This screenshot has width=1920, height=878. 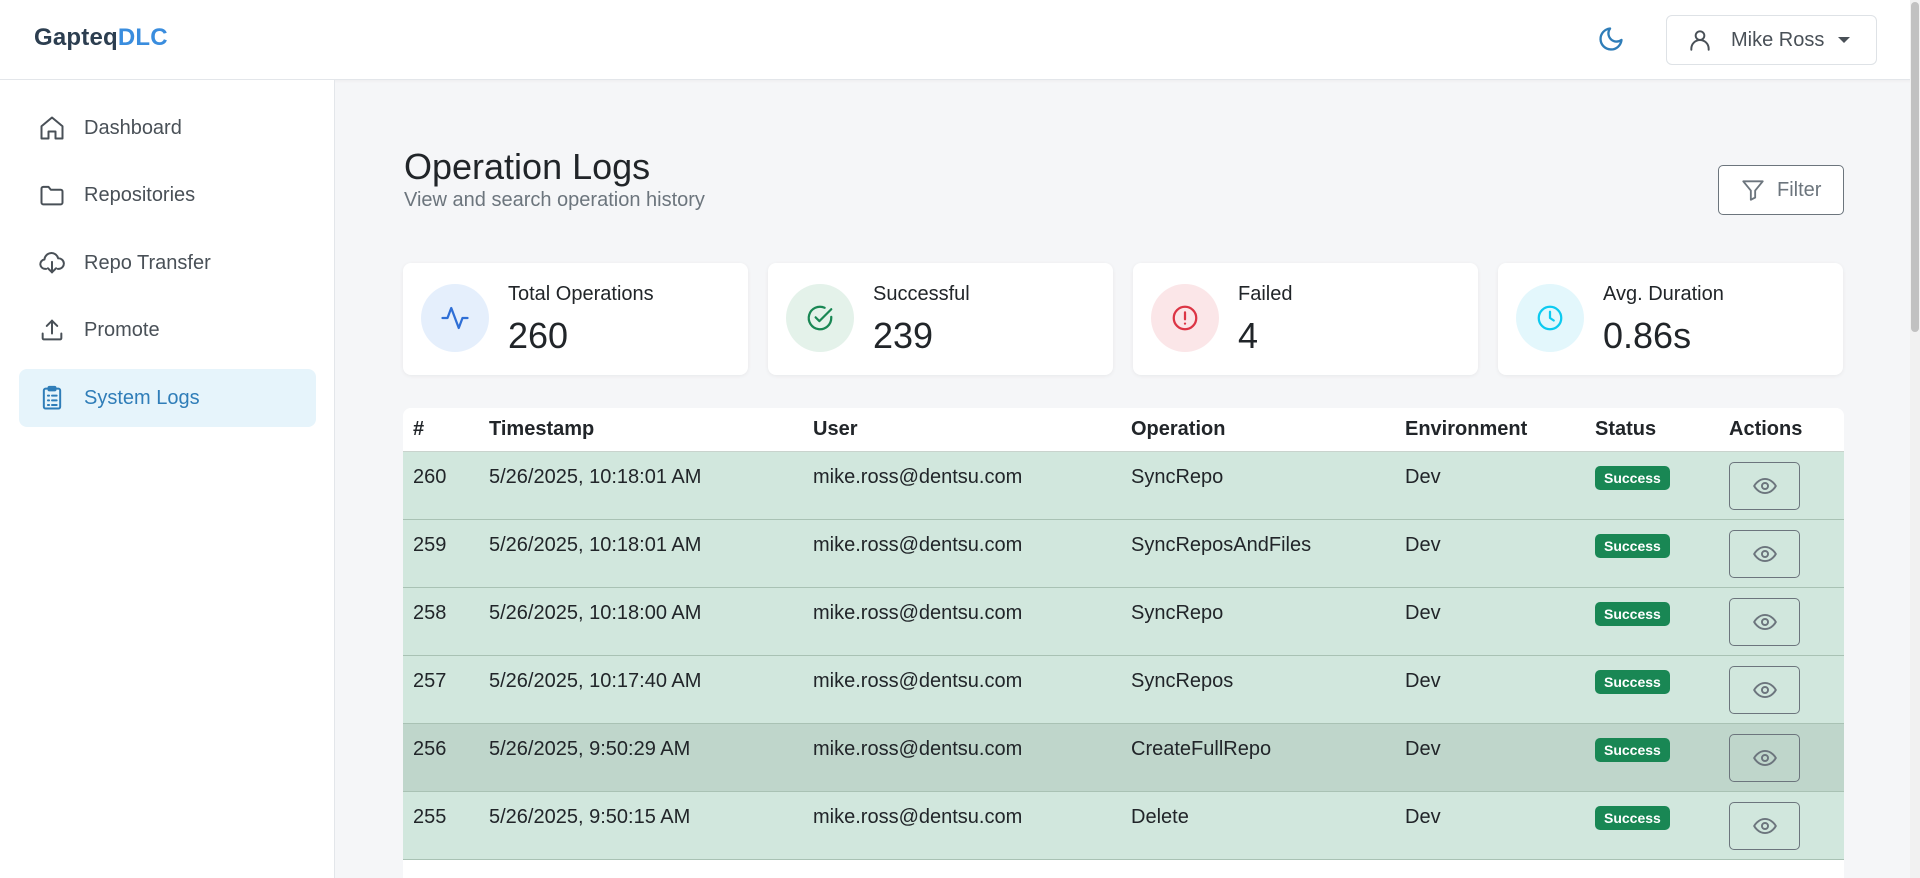 I want to click on stat-label: Failed, so click(x=1265, y=294).